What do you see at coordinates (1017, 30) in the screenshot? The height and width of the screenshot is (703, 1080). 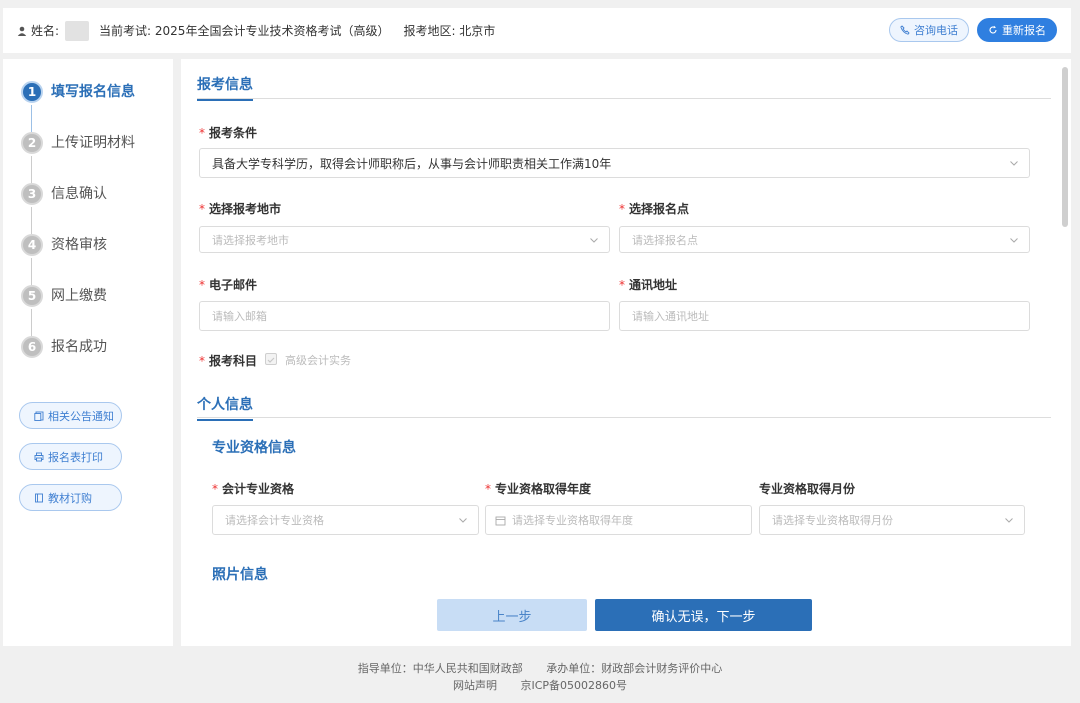 I see `reapply-button: 重新报名` at bounding box center [1017, 30].